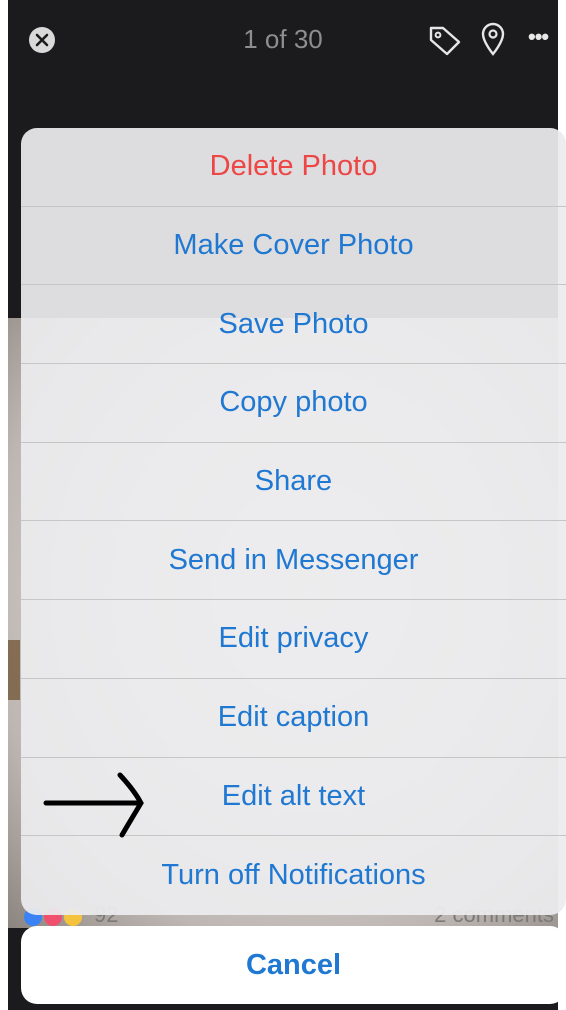 Image resolution: width=566 pixels, height=1010 pixels. Describe the element at coordinates (293, 325) in the screenshot. I see `save-photo-button: Save Photo` at that location.